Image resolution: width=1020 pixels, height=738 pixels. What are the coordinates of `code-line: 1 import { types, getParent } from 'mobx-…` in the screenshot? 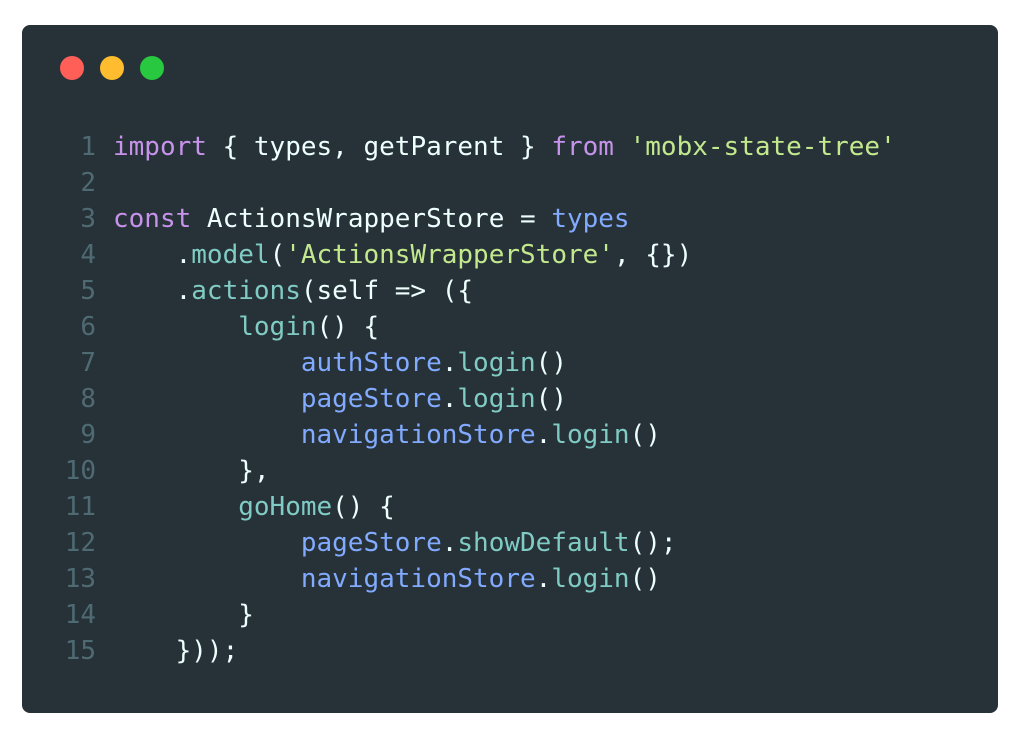 It's located at (459, 147).